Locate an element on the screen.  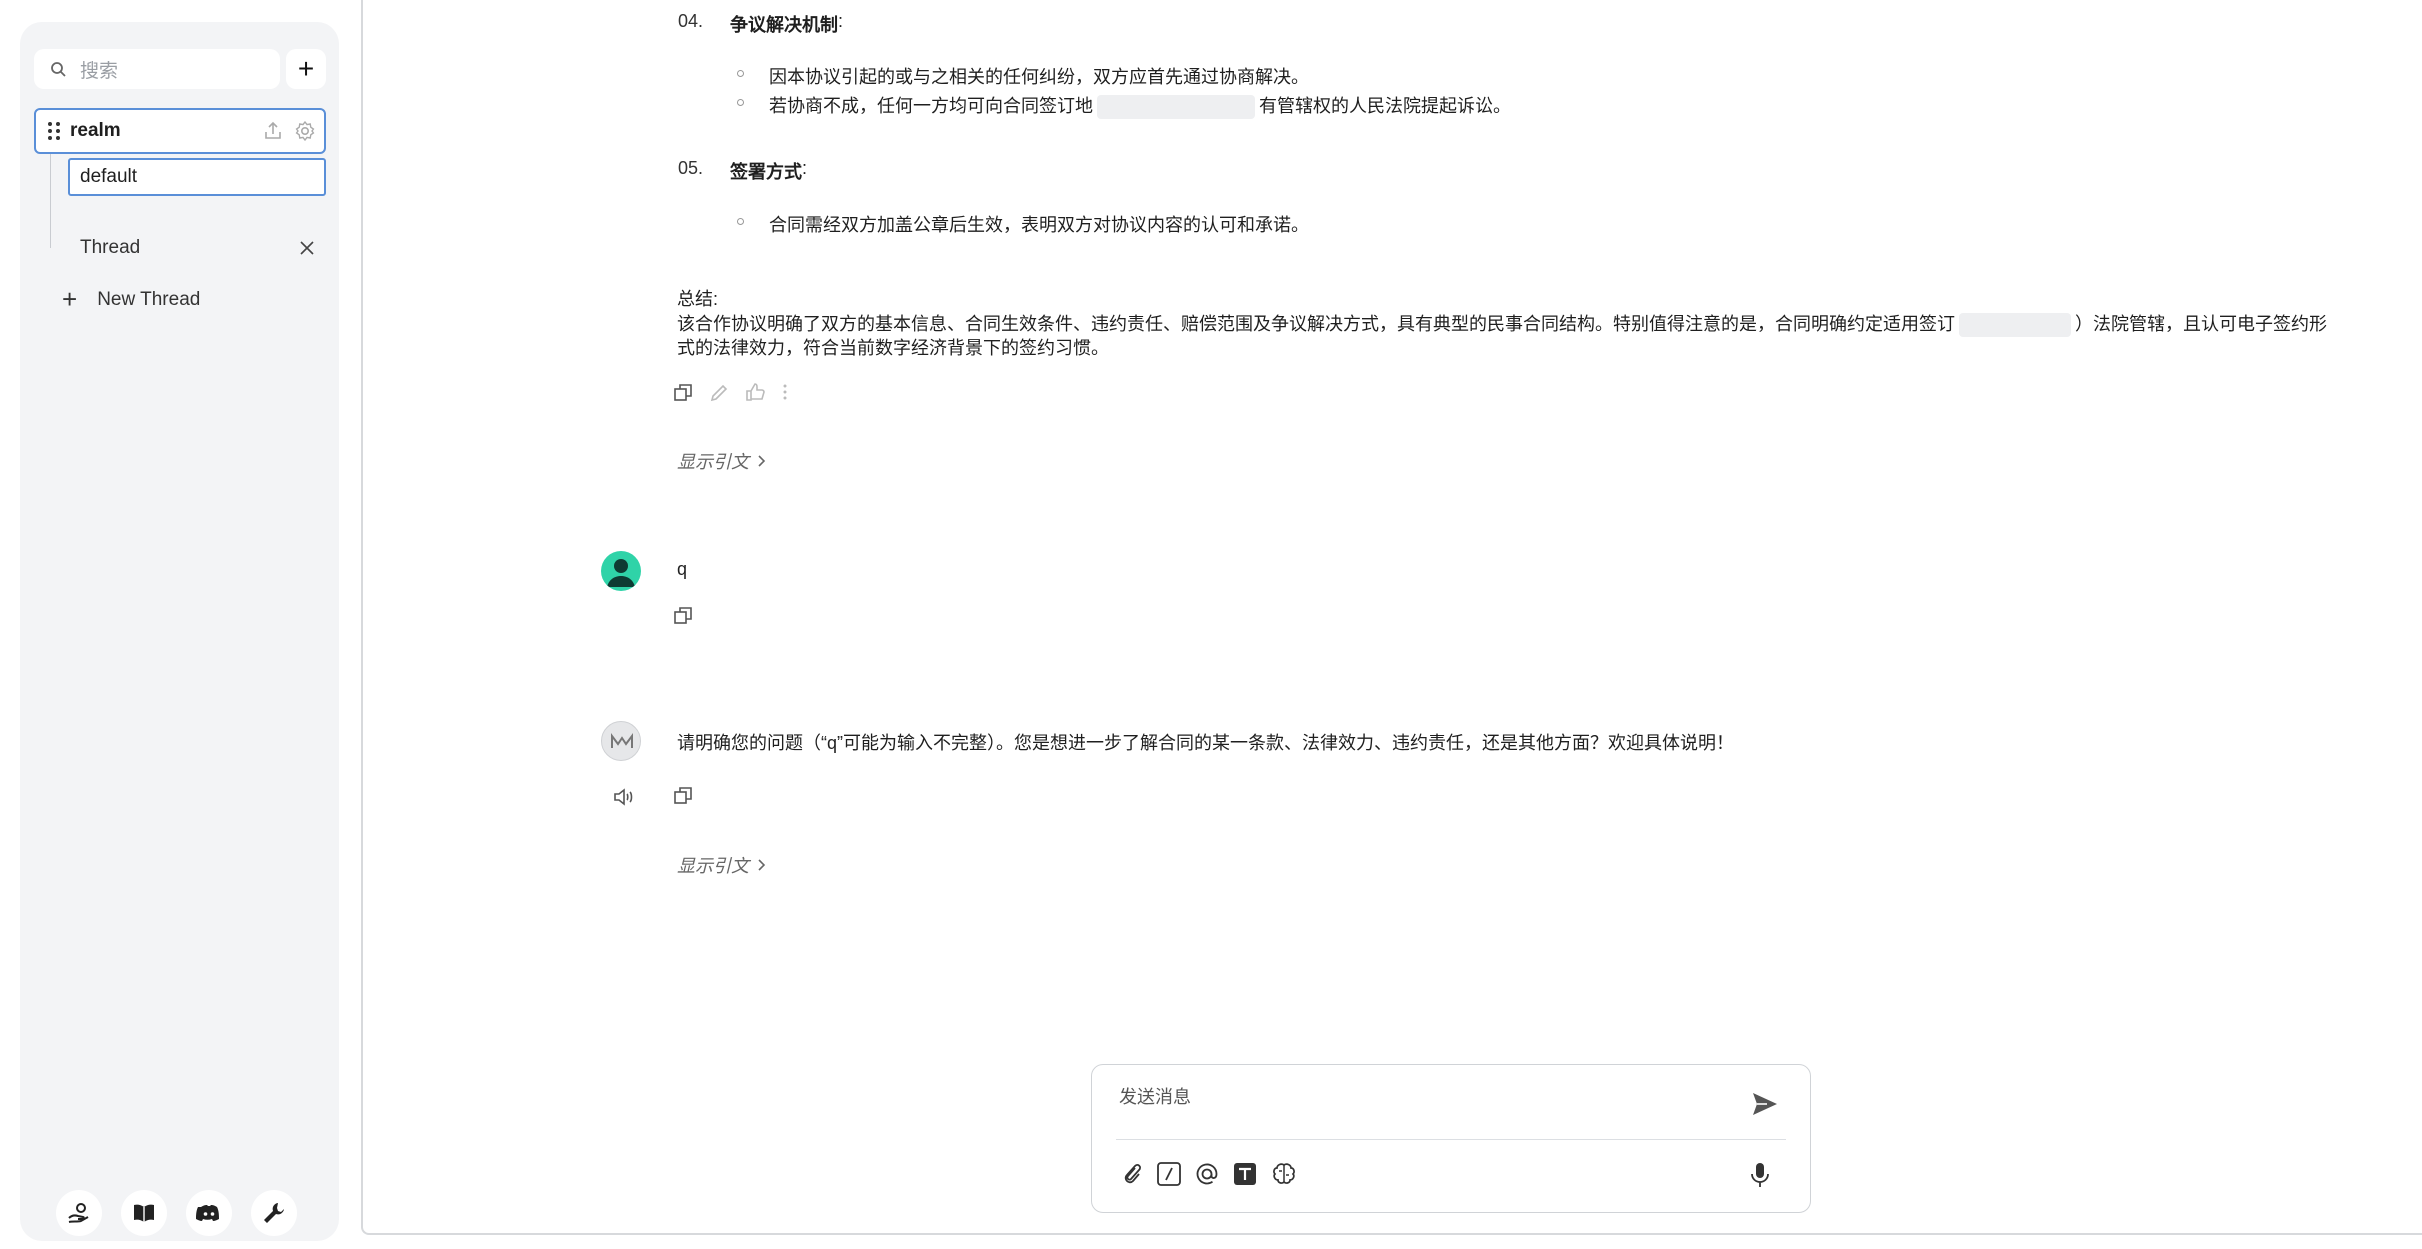
new-thread-button: + New Thread is located at coordinates (131, 299).